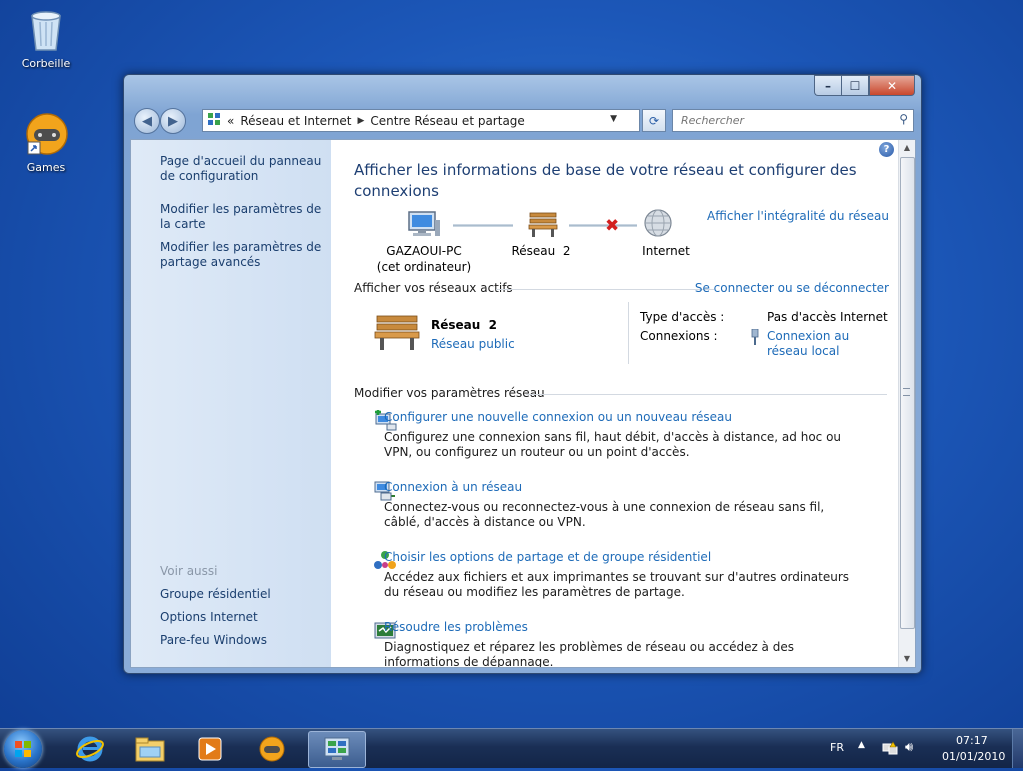 This screenshot has width=1023, height=771. Describe the element at coordinates (242, 594) in the screenshot. I see `sidebar-link-homegroup: Groupe résidentiel` at that location.